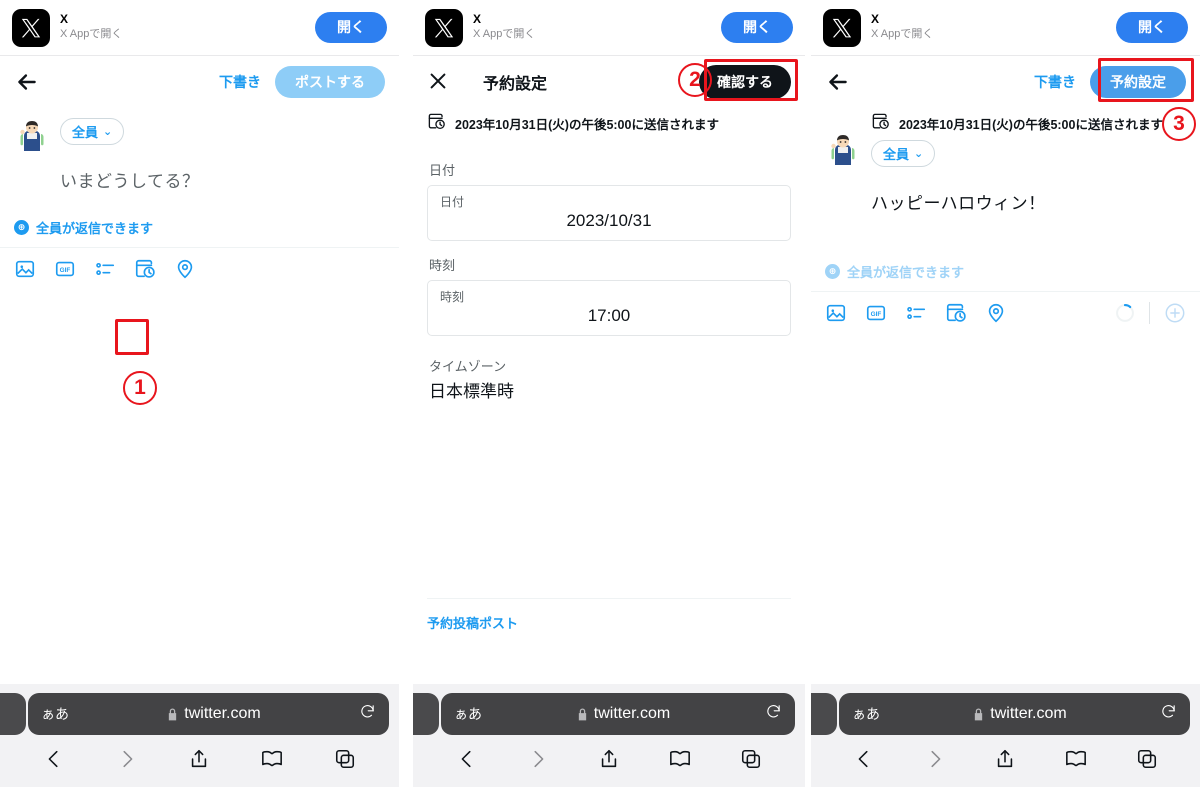 This screenshot has width=1200, height=787. I want to click on draft-link-3: 下書き, so click(1055, 82).